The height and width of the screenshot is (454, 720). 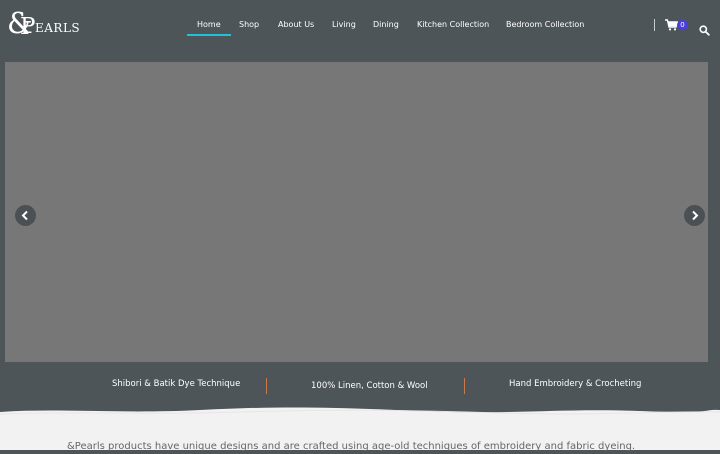 What do you see at coordinates (386, 28) in the screenshot?
I see `nav-item-dining: Dining` at bounding box center [386, 28].